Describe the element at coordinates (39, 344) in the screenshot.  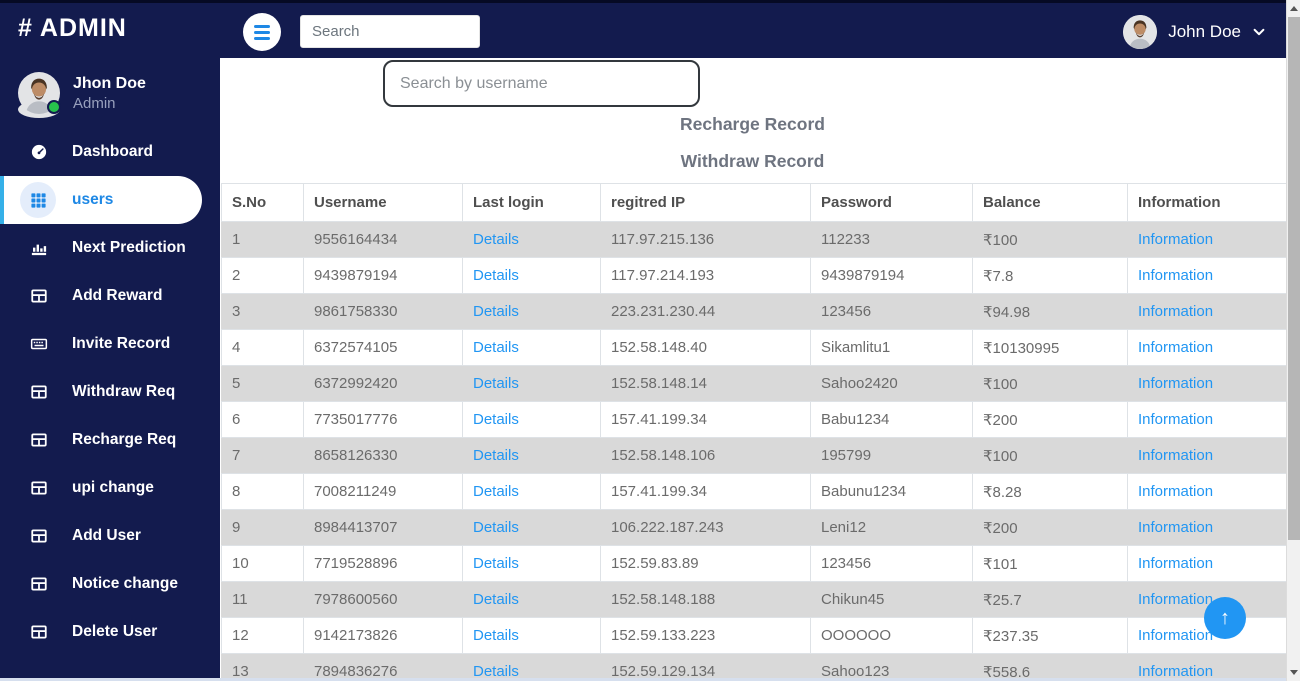
I see `keyboard-icon` at that location.